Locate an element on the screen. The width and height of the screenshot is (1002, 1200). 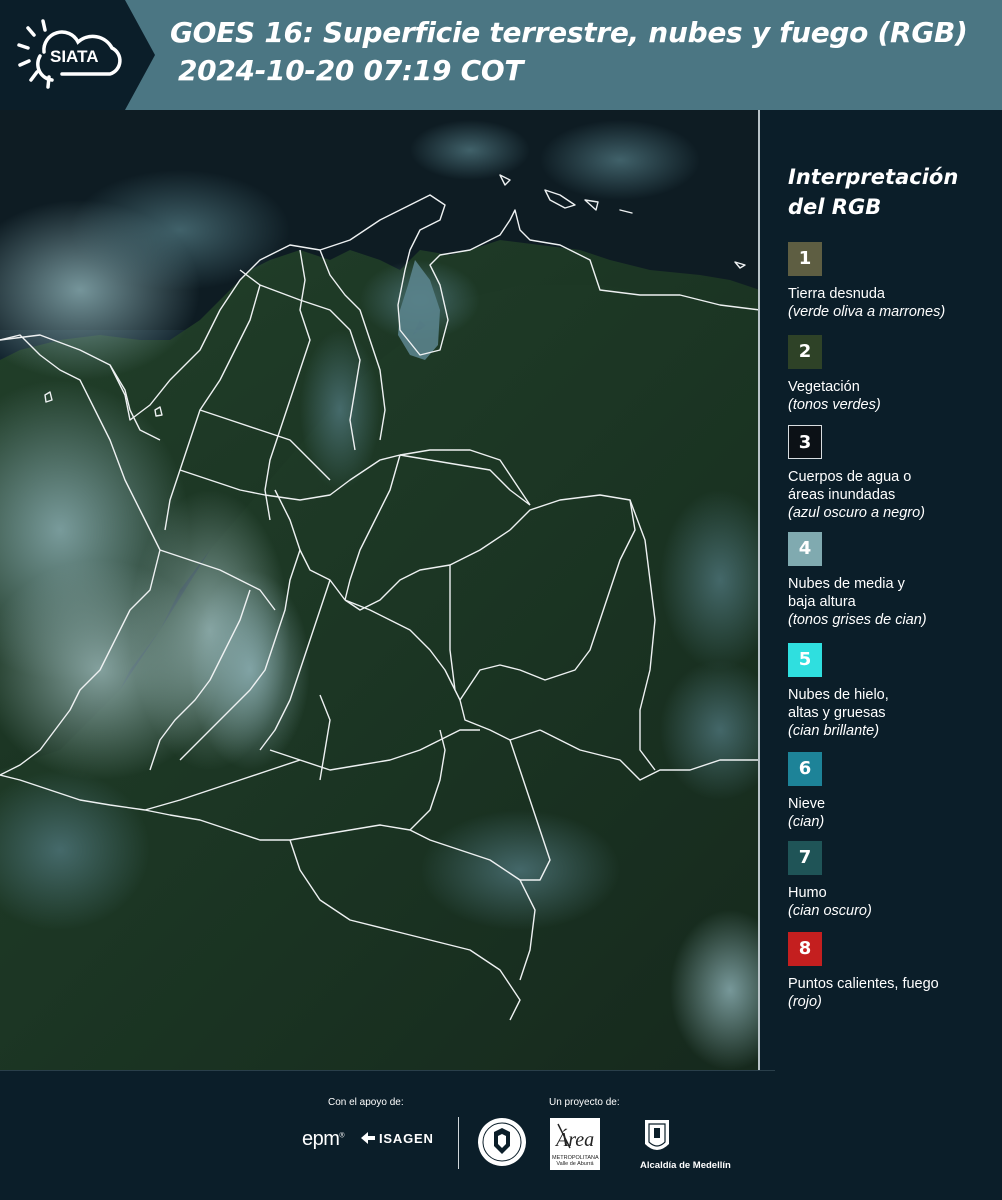
legend-swatch: 8 is located at coordinates (805, 949).